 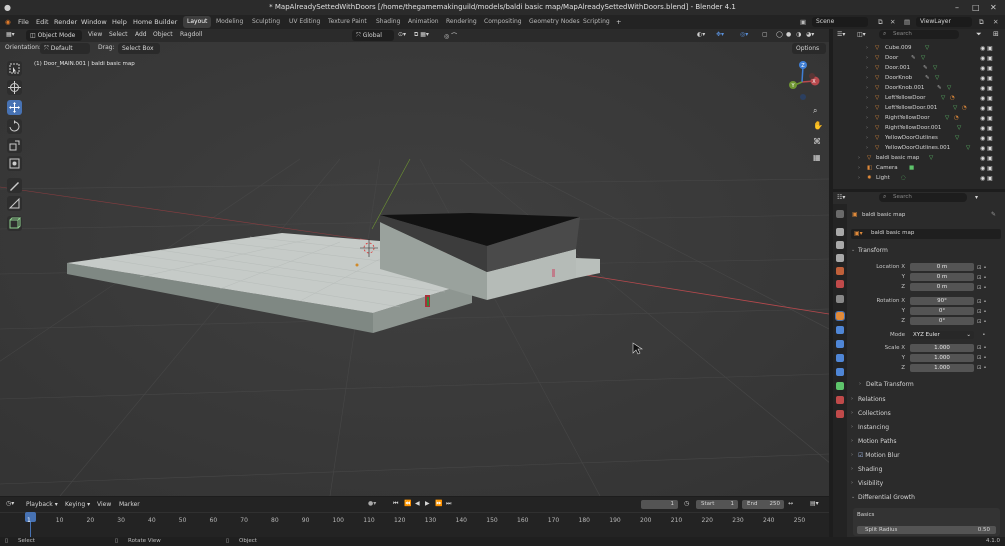 I want to click on tab-geometry-nodes: Geometry Nodes, so click(x=554, y=22).